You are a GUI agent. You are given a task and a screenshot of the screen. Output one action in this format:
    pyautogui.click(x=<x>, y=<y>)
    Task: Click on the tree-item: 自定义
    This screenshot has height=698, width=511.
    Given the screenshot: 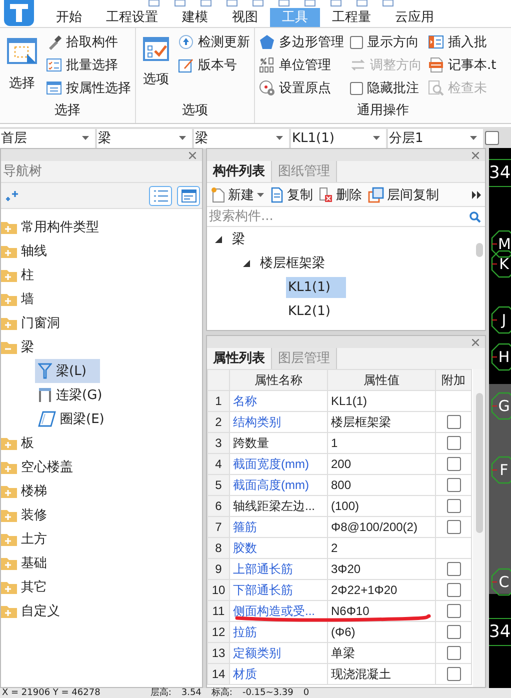 What is the action you would take?
    pyautogui.click(x=32, y=611)
    